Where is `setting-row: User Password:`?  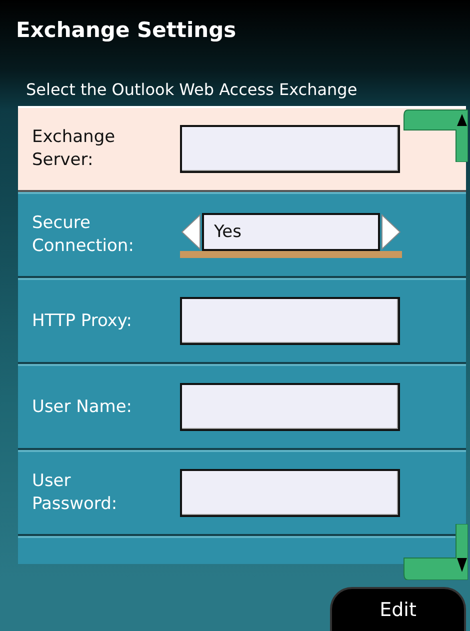 setting-row: User Password: is located at coordinates (242, 493).